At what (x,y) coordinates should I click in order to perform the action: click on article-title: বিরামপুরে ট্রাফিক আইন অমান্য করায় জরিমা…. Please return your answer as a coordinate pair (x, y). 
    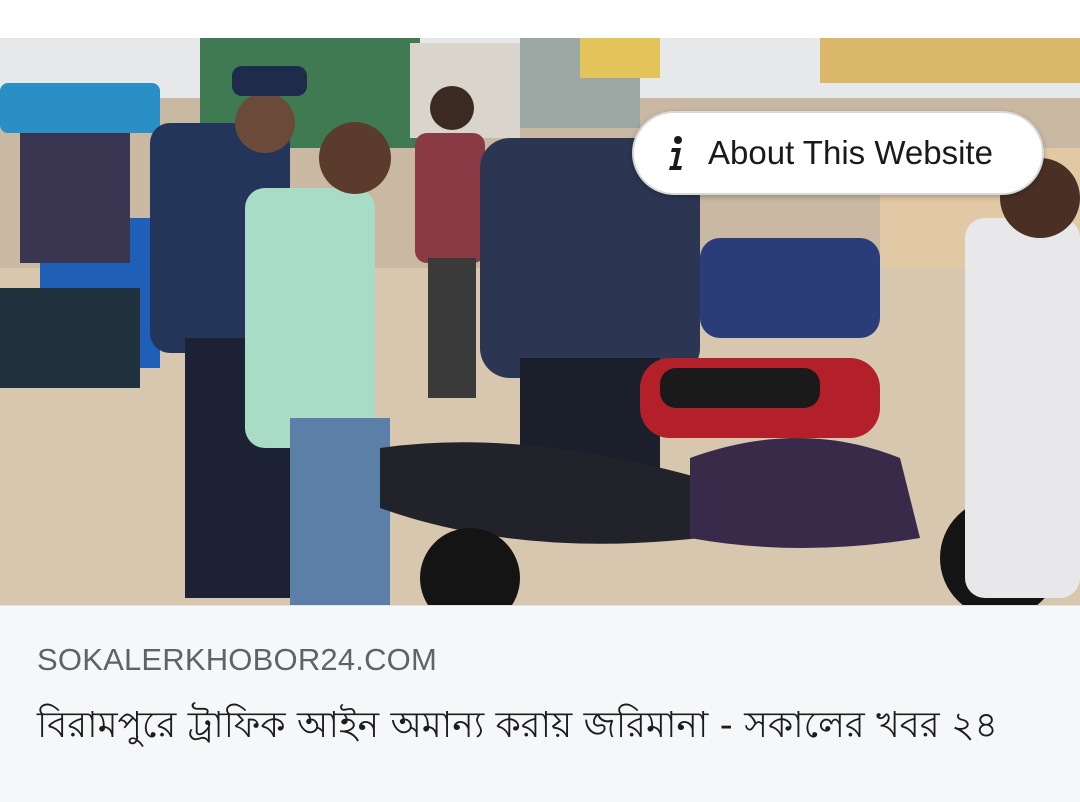
    Looking at the image, I should click on (547, 726).